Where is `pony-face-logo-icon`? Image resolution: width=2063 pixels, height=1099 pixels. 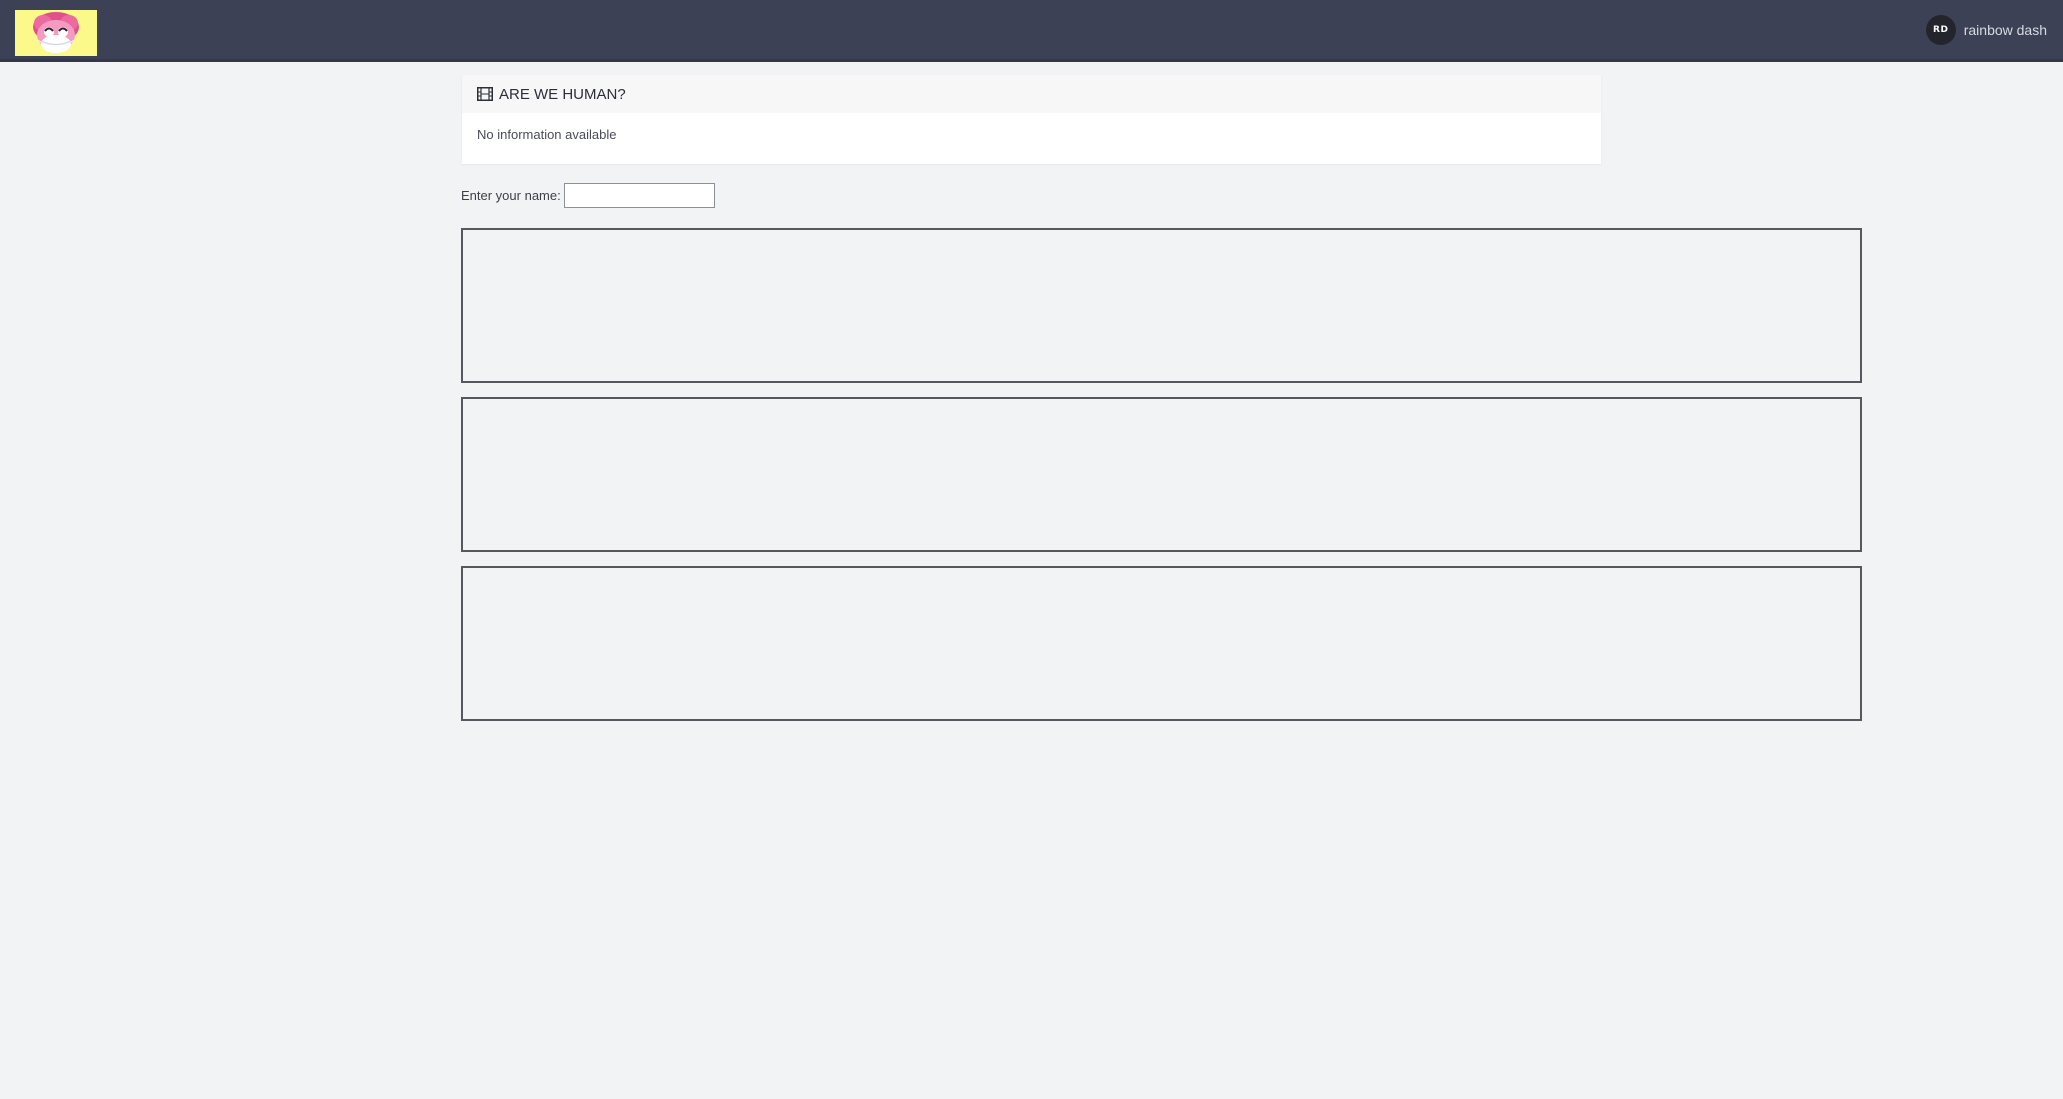
pony-face-logo-icon is located at coordinates (56, 32).